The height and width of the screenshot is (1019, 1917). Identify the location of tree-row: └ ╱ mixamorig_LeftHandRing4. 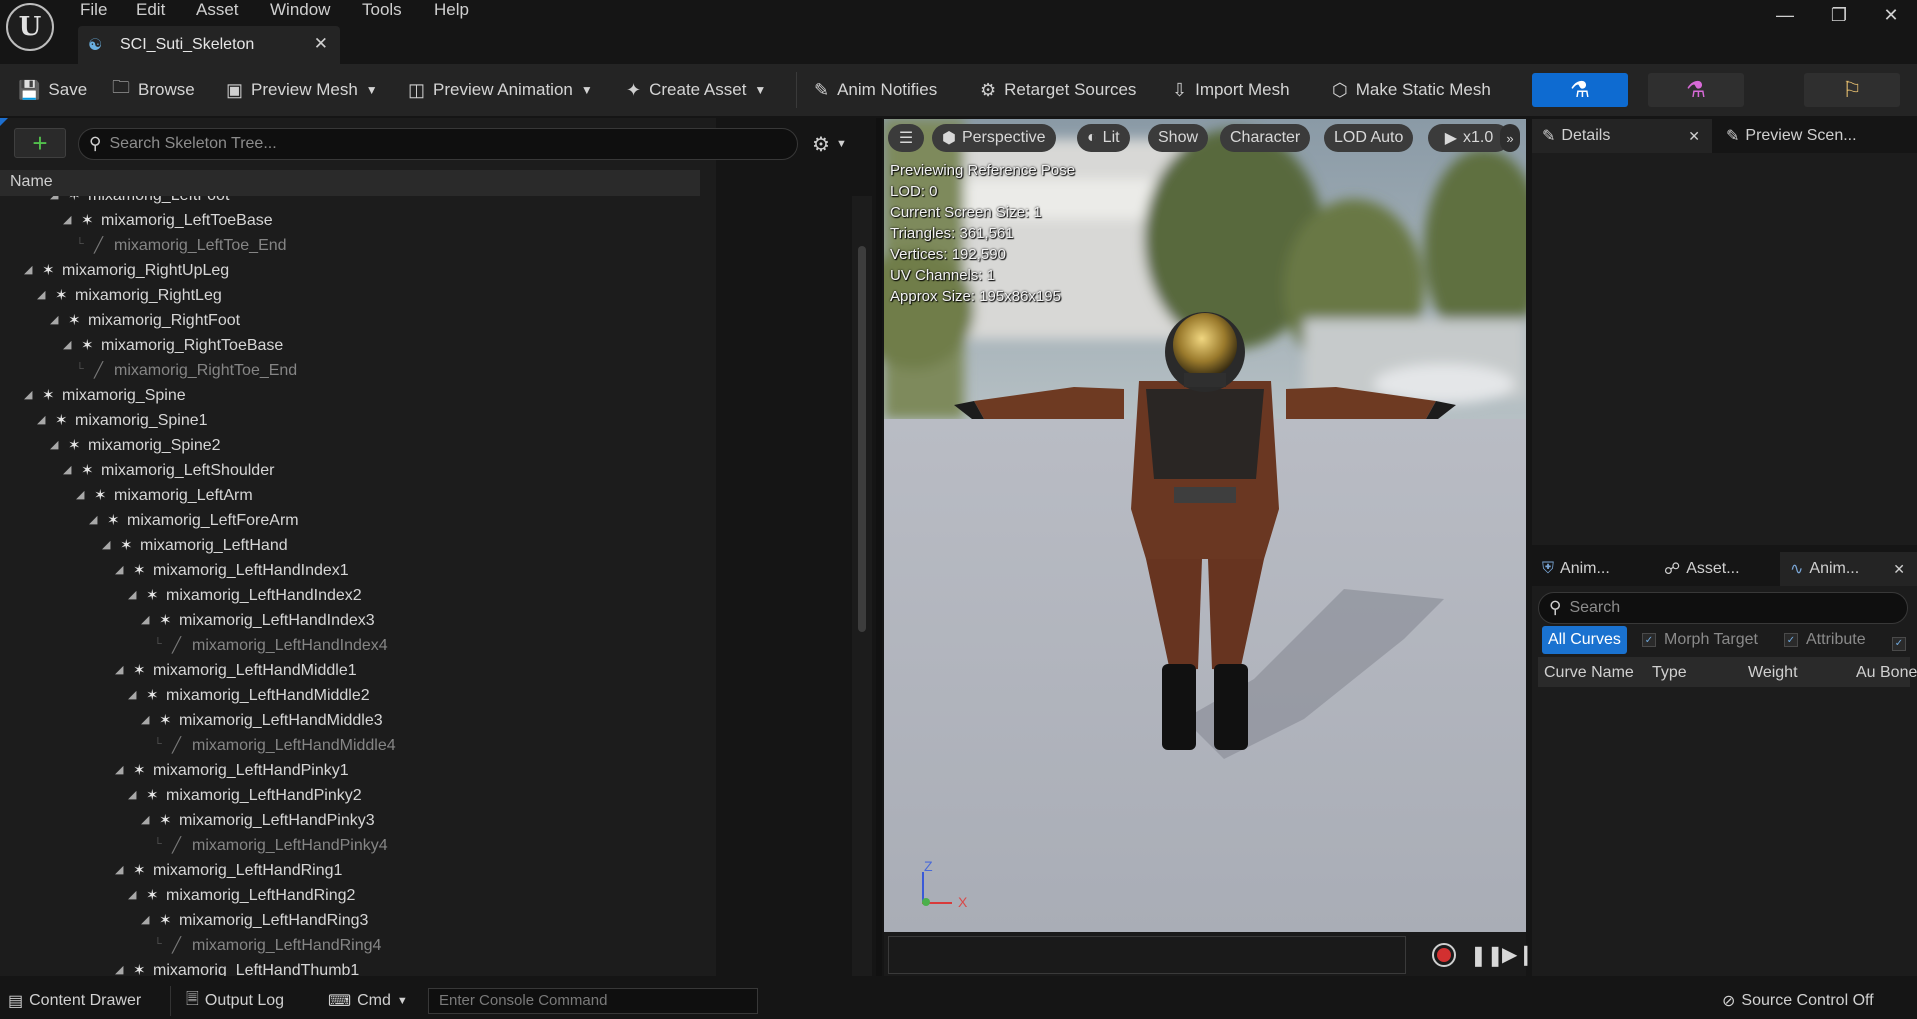
(350, 946).